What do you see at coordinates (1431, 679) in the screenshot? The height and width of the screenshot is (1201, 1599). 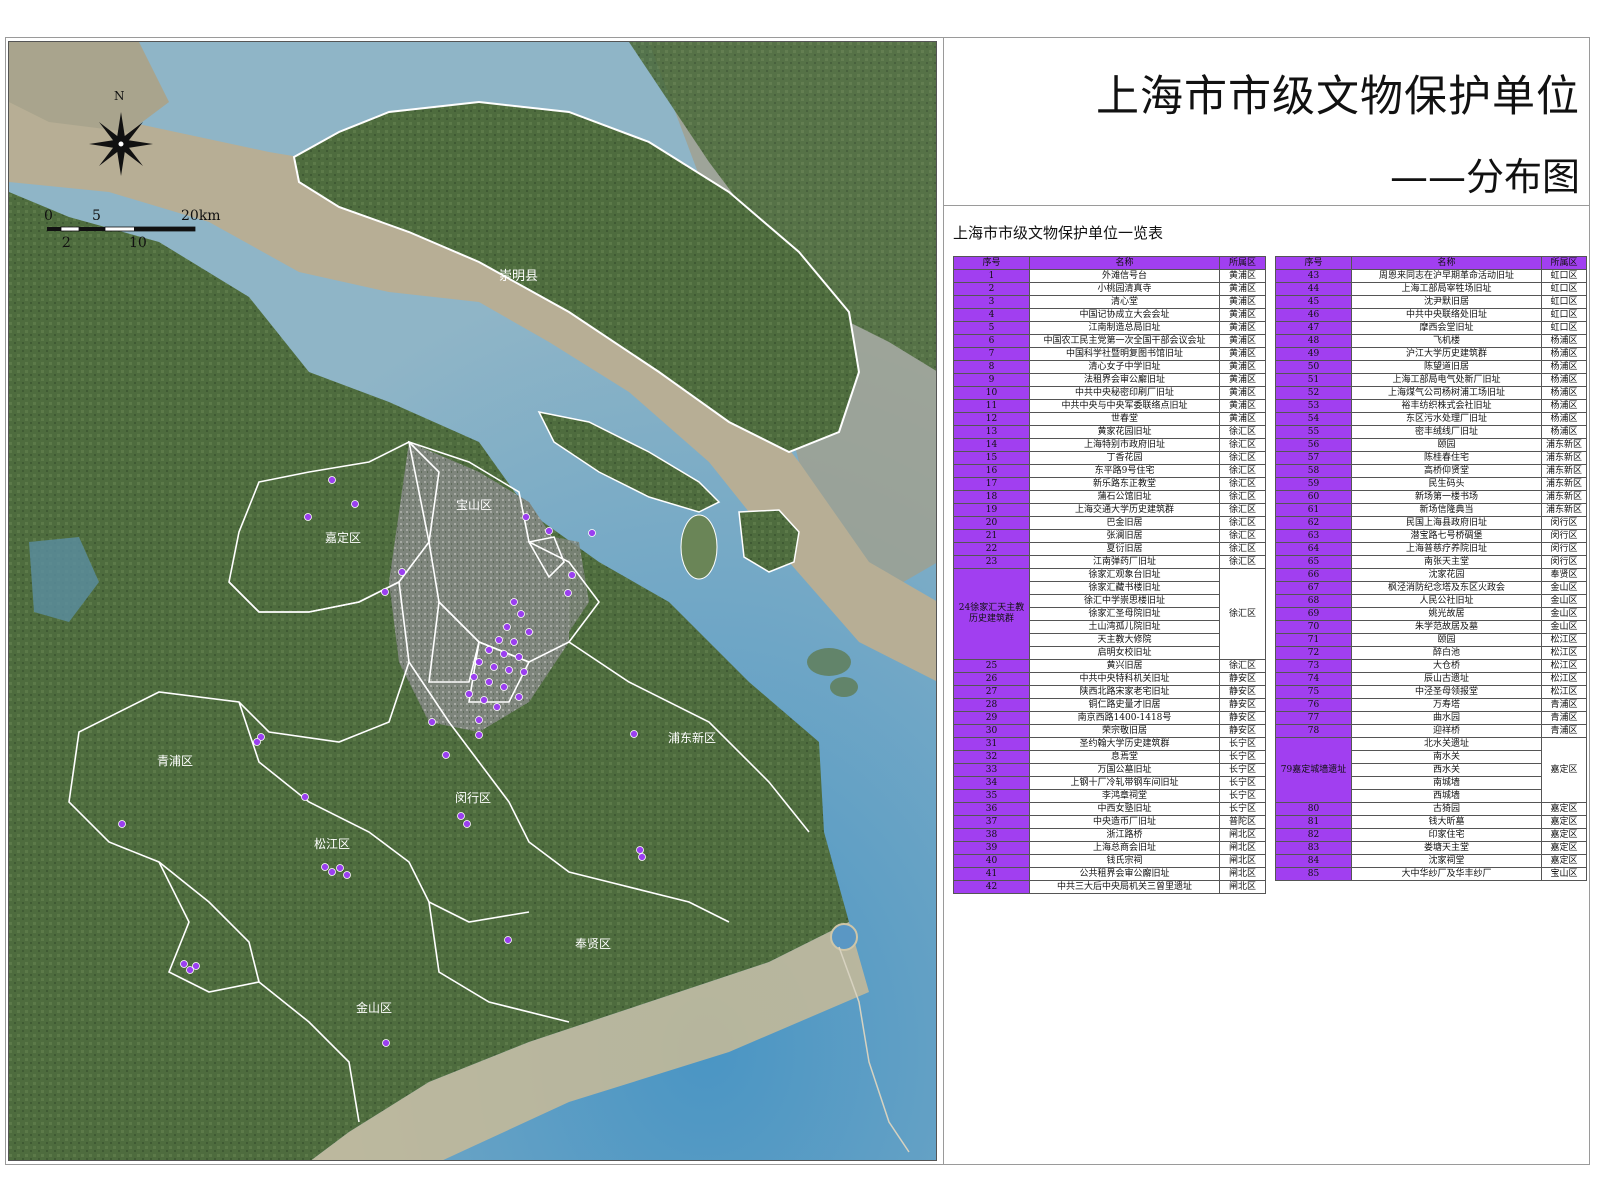 I see `table-row: 74 辰山古遗址 松江区` at bounding box center [1431, 679].